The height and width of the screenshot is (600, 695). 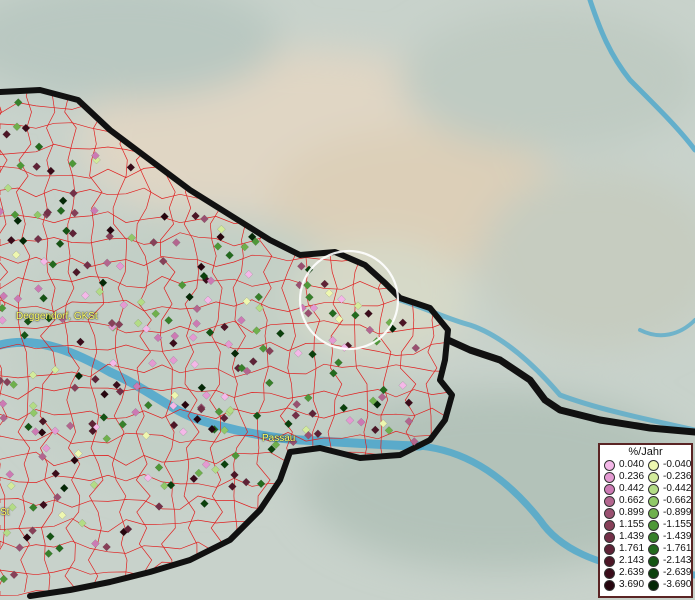 I want to click on legend-title: %/Jahr, so click(x=645, y=452).